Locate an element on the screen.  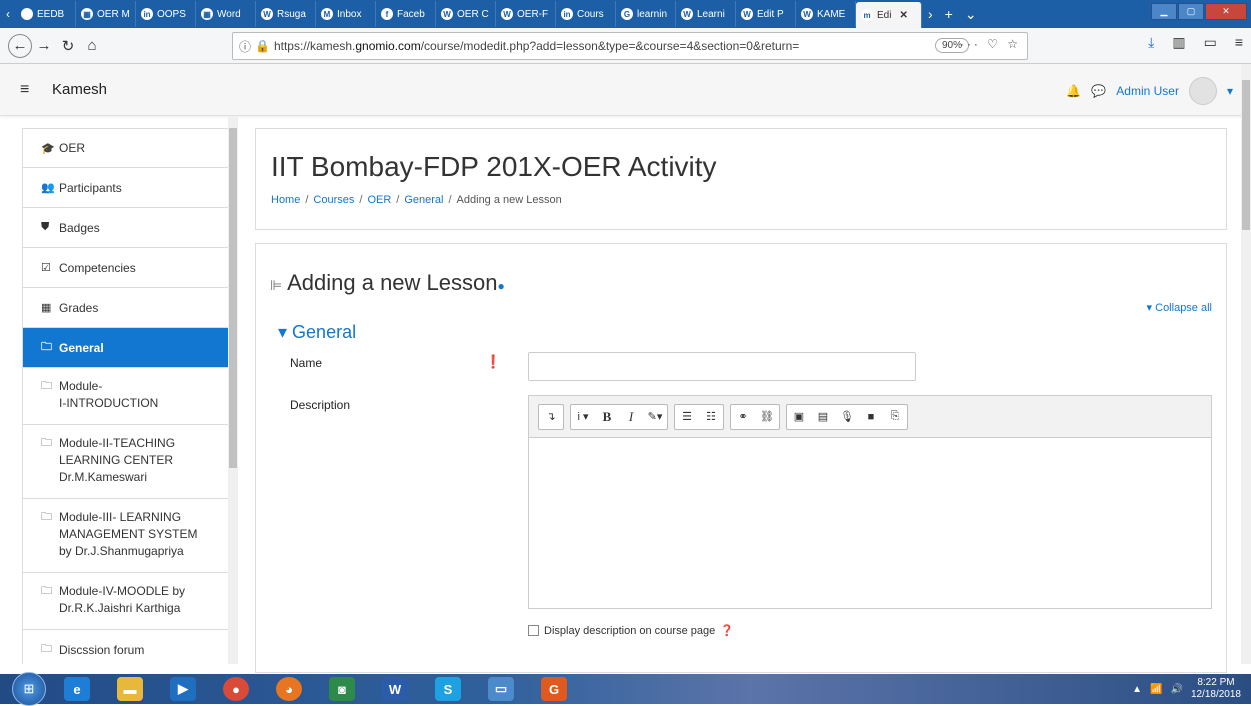
sidebar-item: 🎓 OER is located at coordinates (130, 148).